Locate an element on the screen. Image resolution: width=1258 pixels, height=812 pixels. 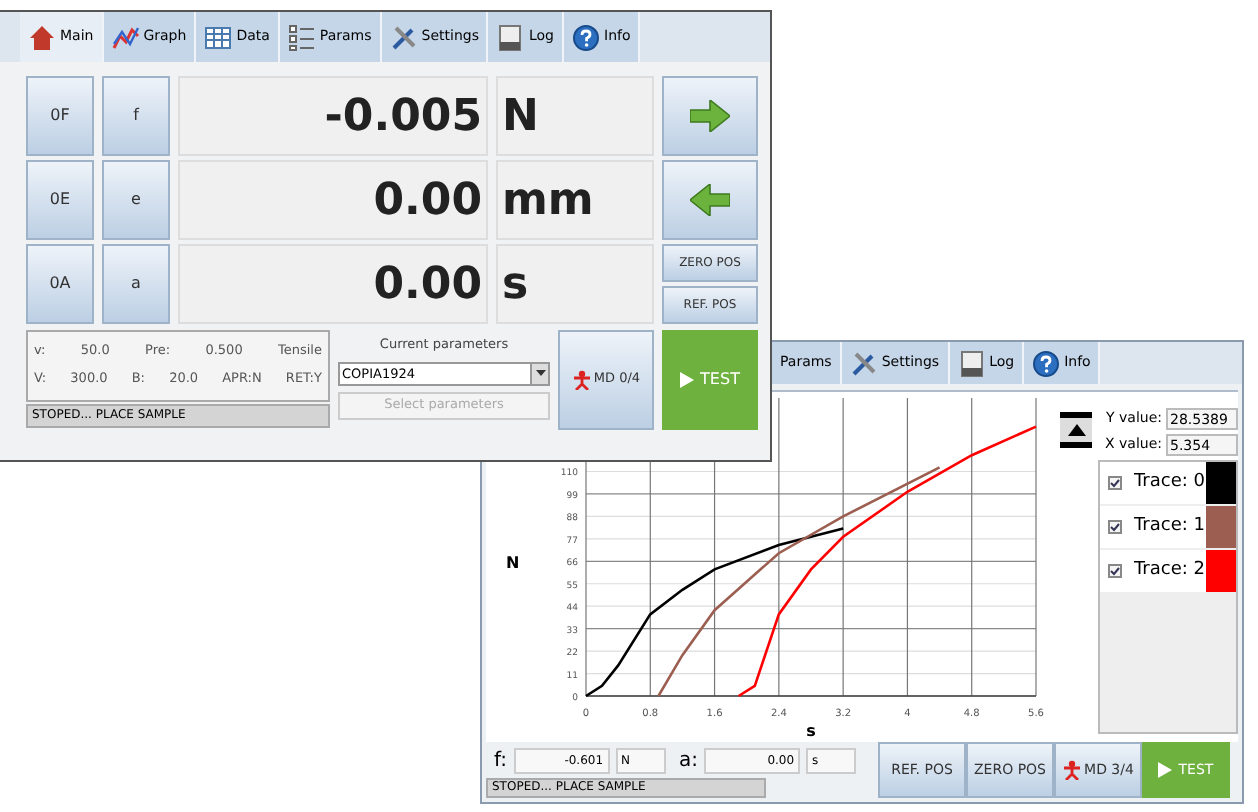
collapse-button is located at coordinates (1076, 430).